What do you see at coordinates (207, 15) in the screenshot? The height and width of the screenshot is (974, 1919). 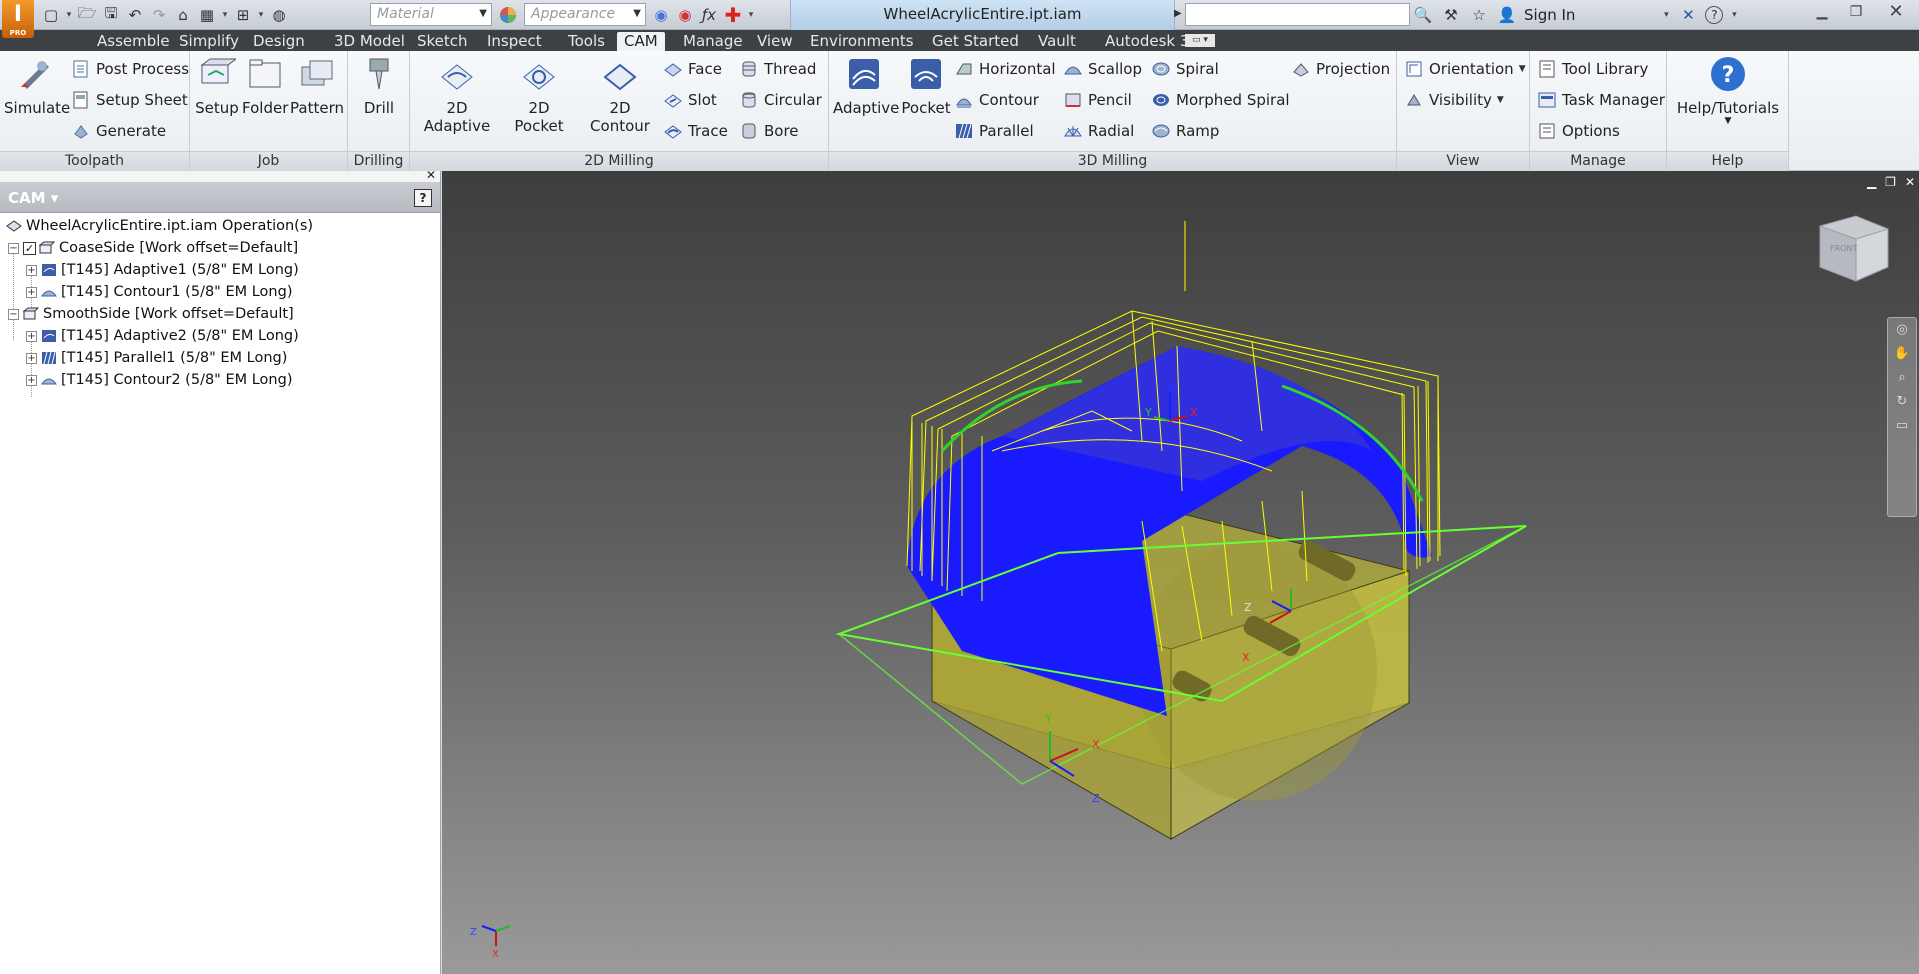 I see `update-icon: ▦` at bounding box center [207, 15].